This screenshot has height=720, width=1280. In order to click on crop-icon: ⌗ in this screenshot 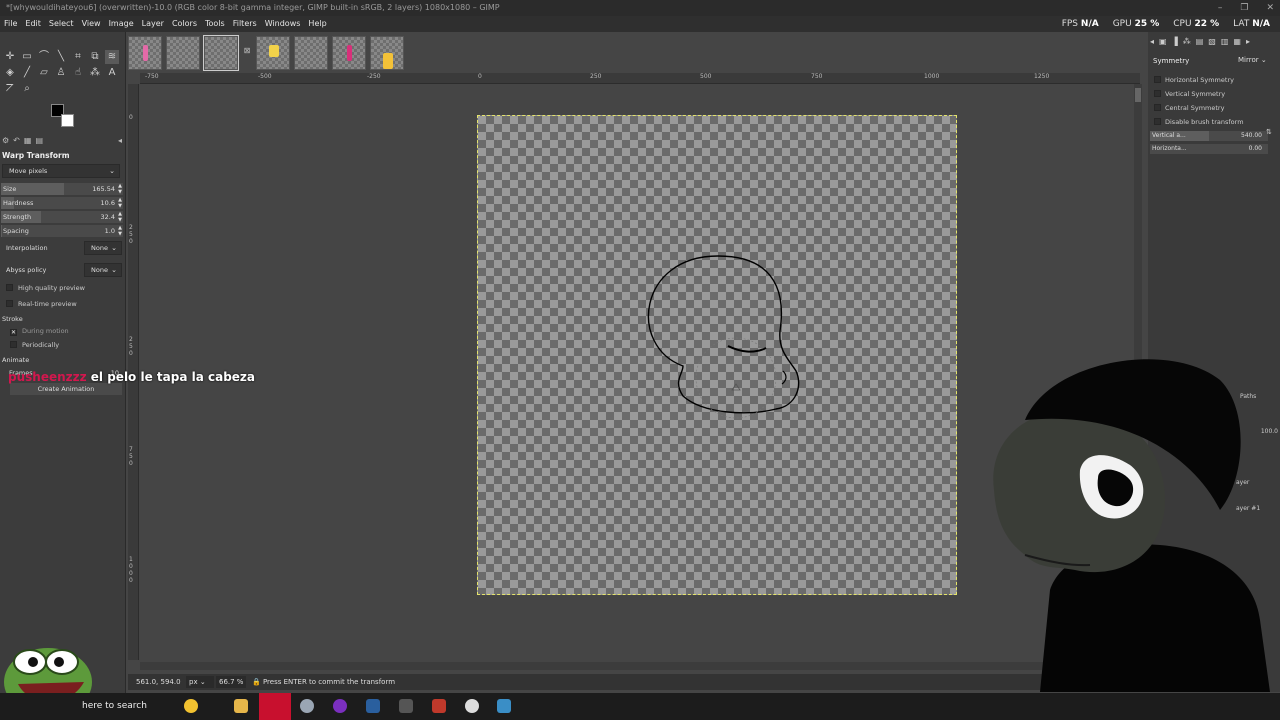, I will do `click(78, 57)`.